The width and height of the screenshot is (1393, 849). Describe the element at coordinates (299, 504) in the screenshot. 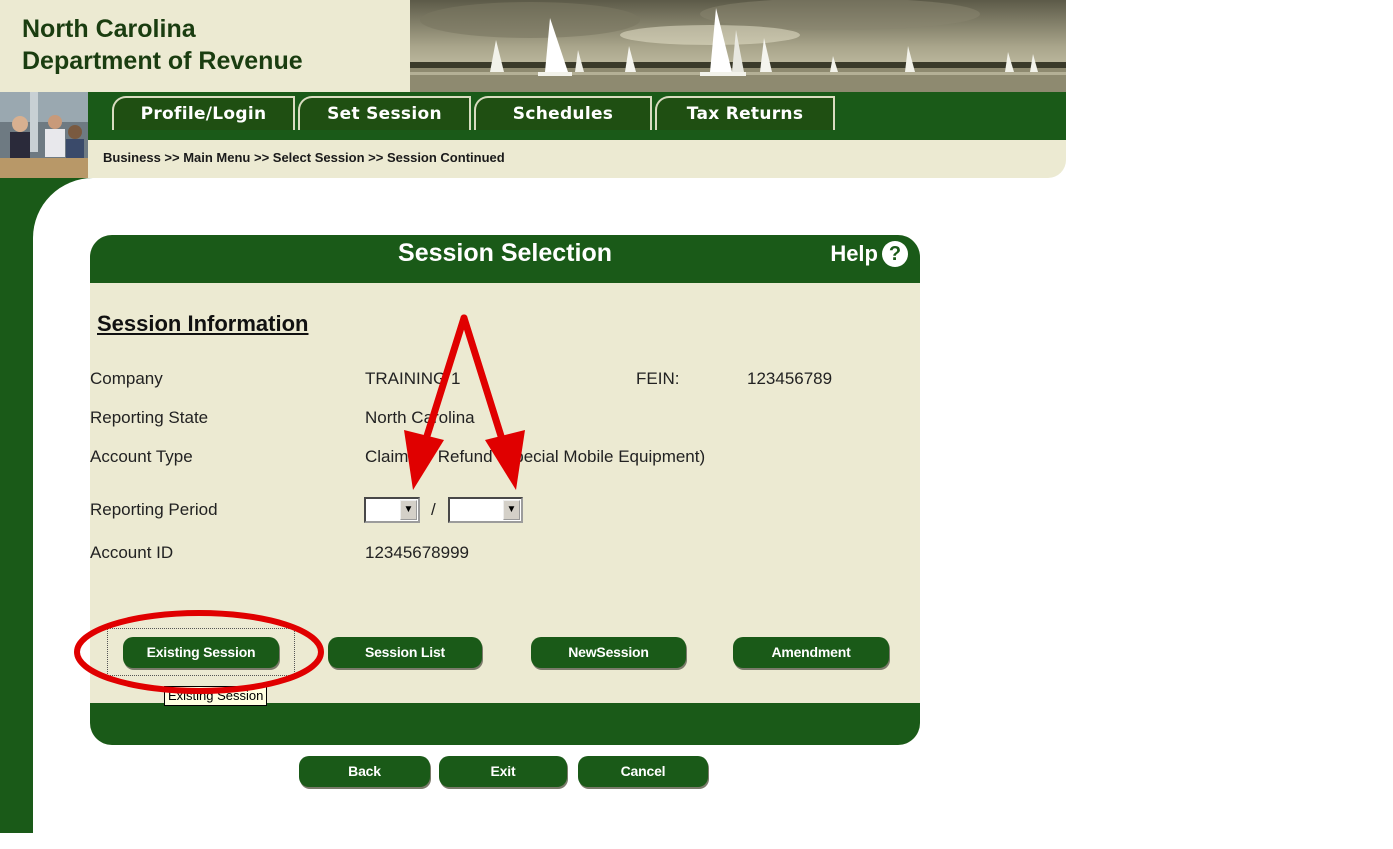

I see `red-annotation-overlay` at that location.